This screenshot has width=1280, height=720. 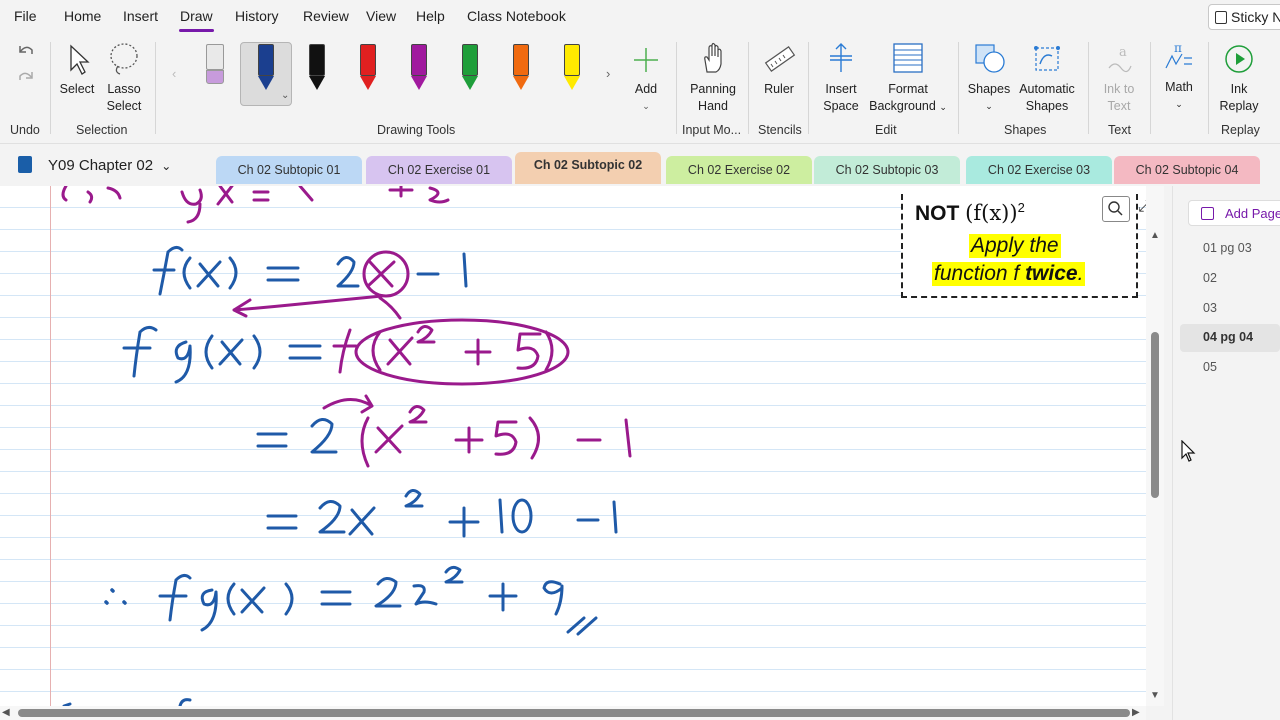 I want to click on menu-review: Review, so click(x=326, y=16).